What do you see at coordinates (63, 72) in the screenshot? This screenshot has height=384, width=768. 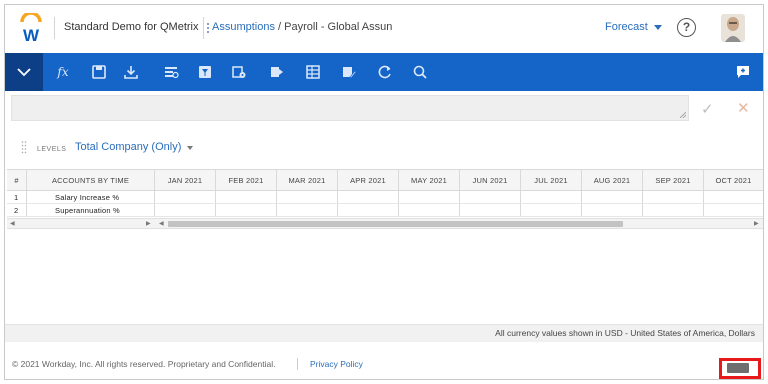 I see `fx-icon: fx` at bounding box center [63, 72].